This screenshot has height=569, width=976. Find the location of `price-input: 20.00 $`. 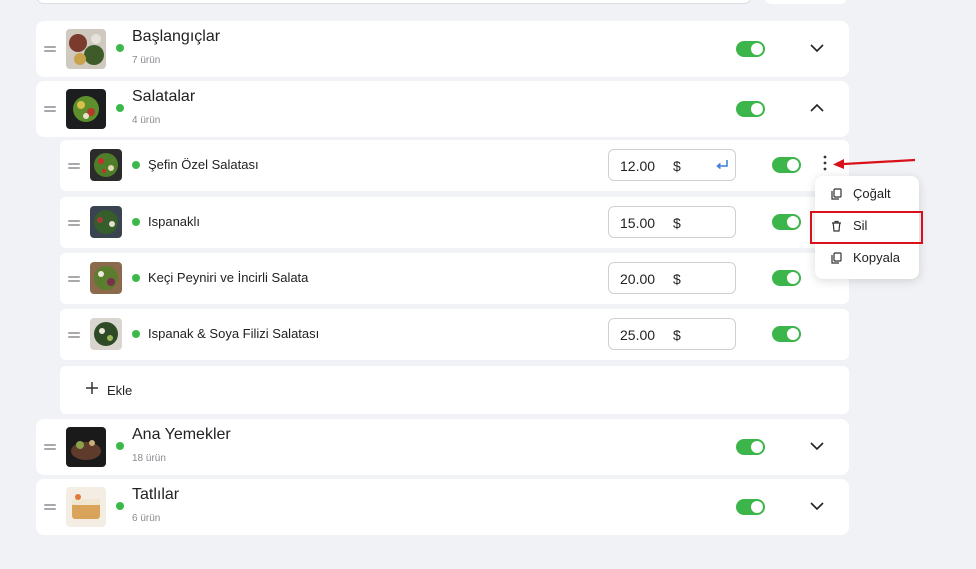

price-input: 20.00 $ is located at coordinates (672, 278).